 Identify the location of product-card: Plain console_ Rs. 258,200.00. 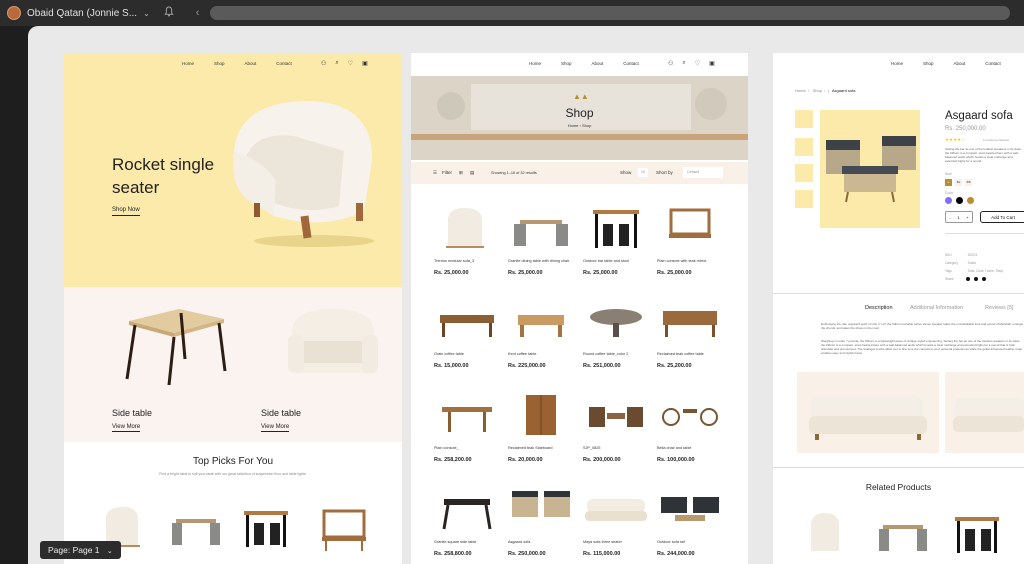
(467, 426).